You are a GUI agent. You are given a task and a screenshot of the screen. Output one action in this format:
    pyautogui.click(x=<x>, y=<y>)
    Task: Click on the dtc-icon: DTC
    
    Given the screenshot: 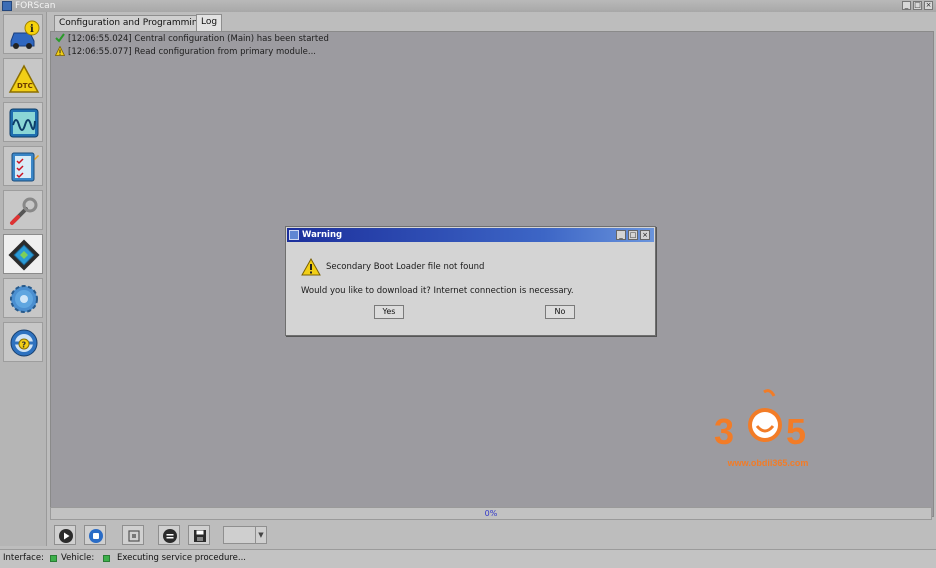 What is the action you would take?
    pyautogui.click(x=24, y=78)
    